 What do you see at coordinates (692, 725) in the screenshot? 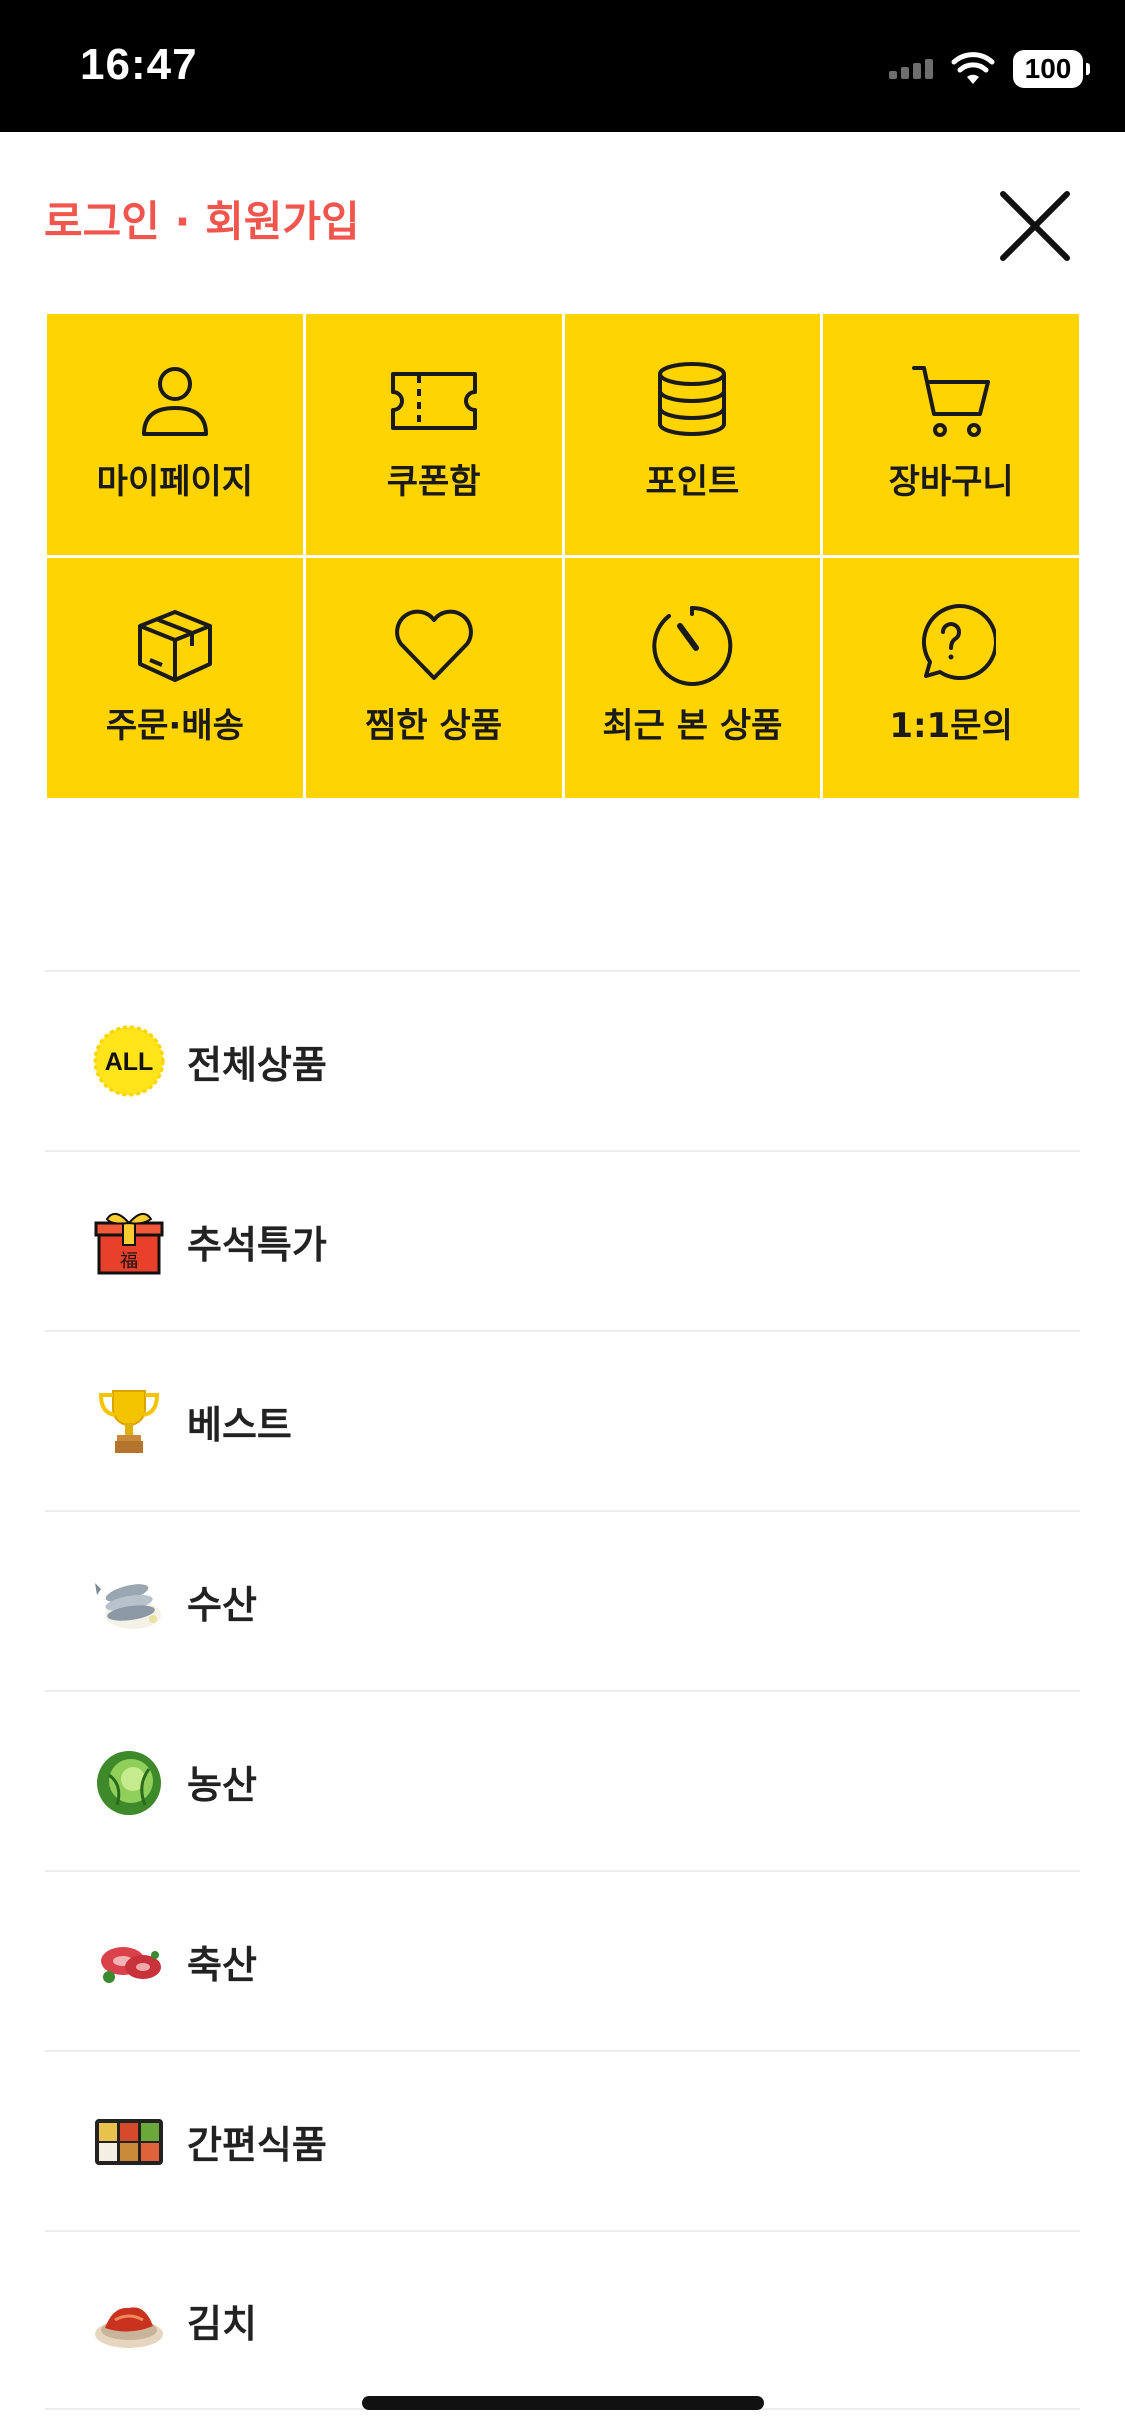
I see `quick-menu-label: 최근 본 상품` at bounding box center [692, 725].